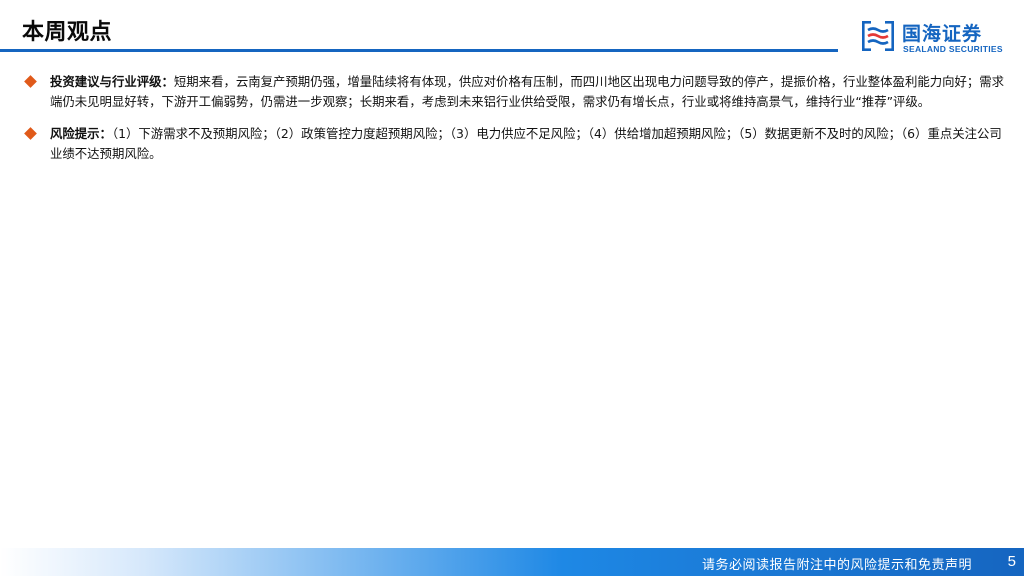  I want to click on footer-bar: 请务必阅读报告附注中的风险提示和免责声明 5, so click(512, 562).